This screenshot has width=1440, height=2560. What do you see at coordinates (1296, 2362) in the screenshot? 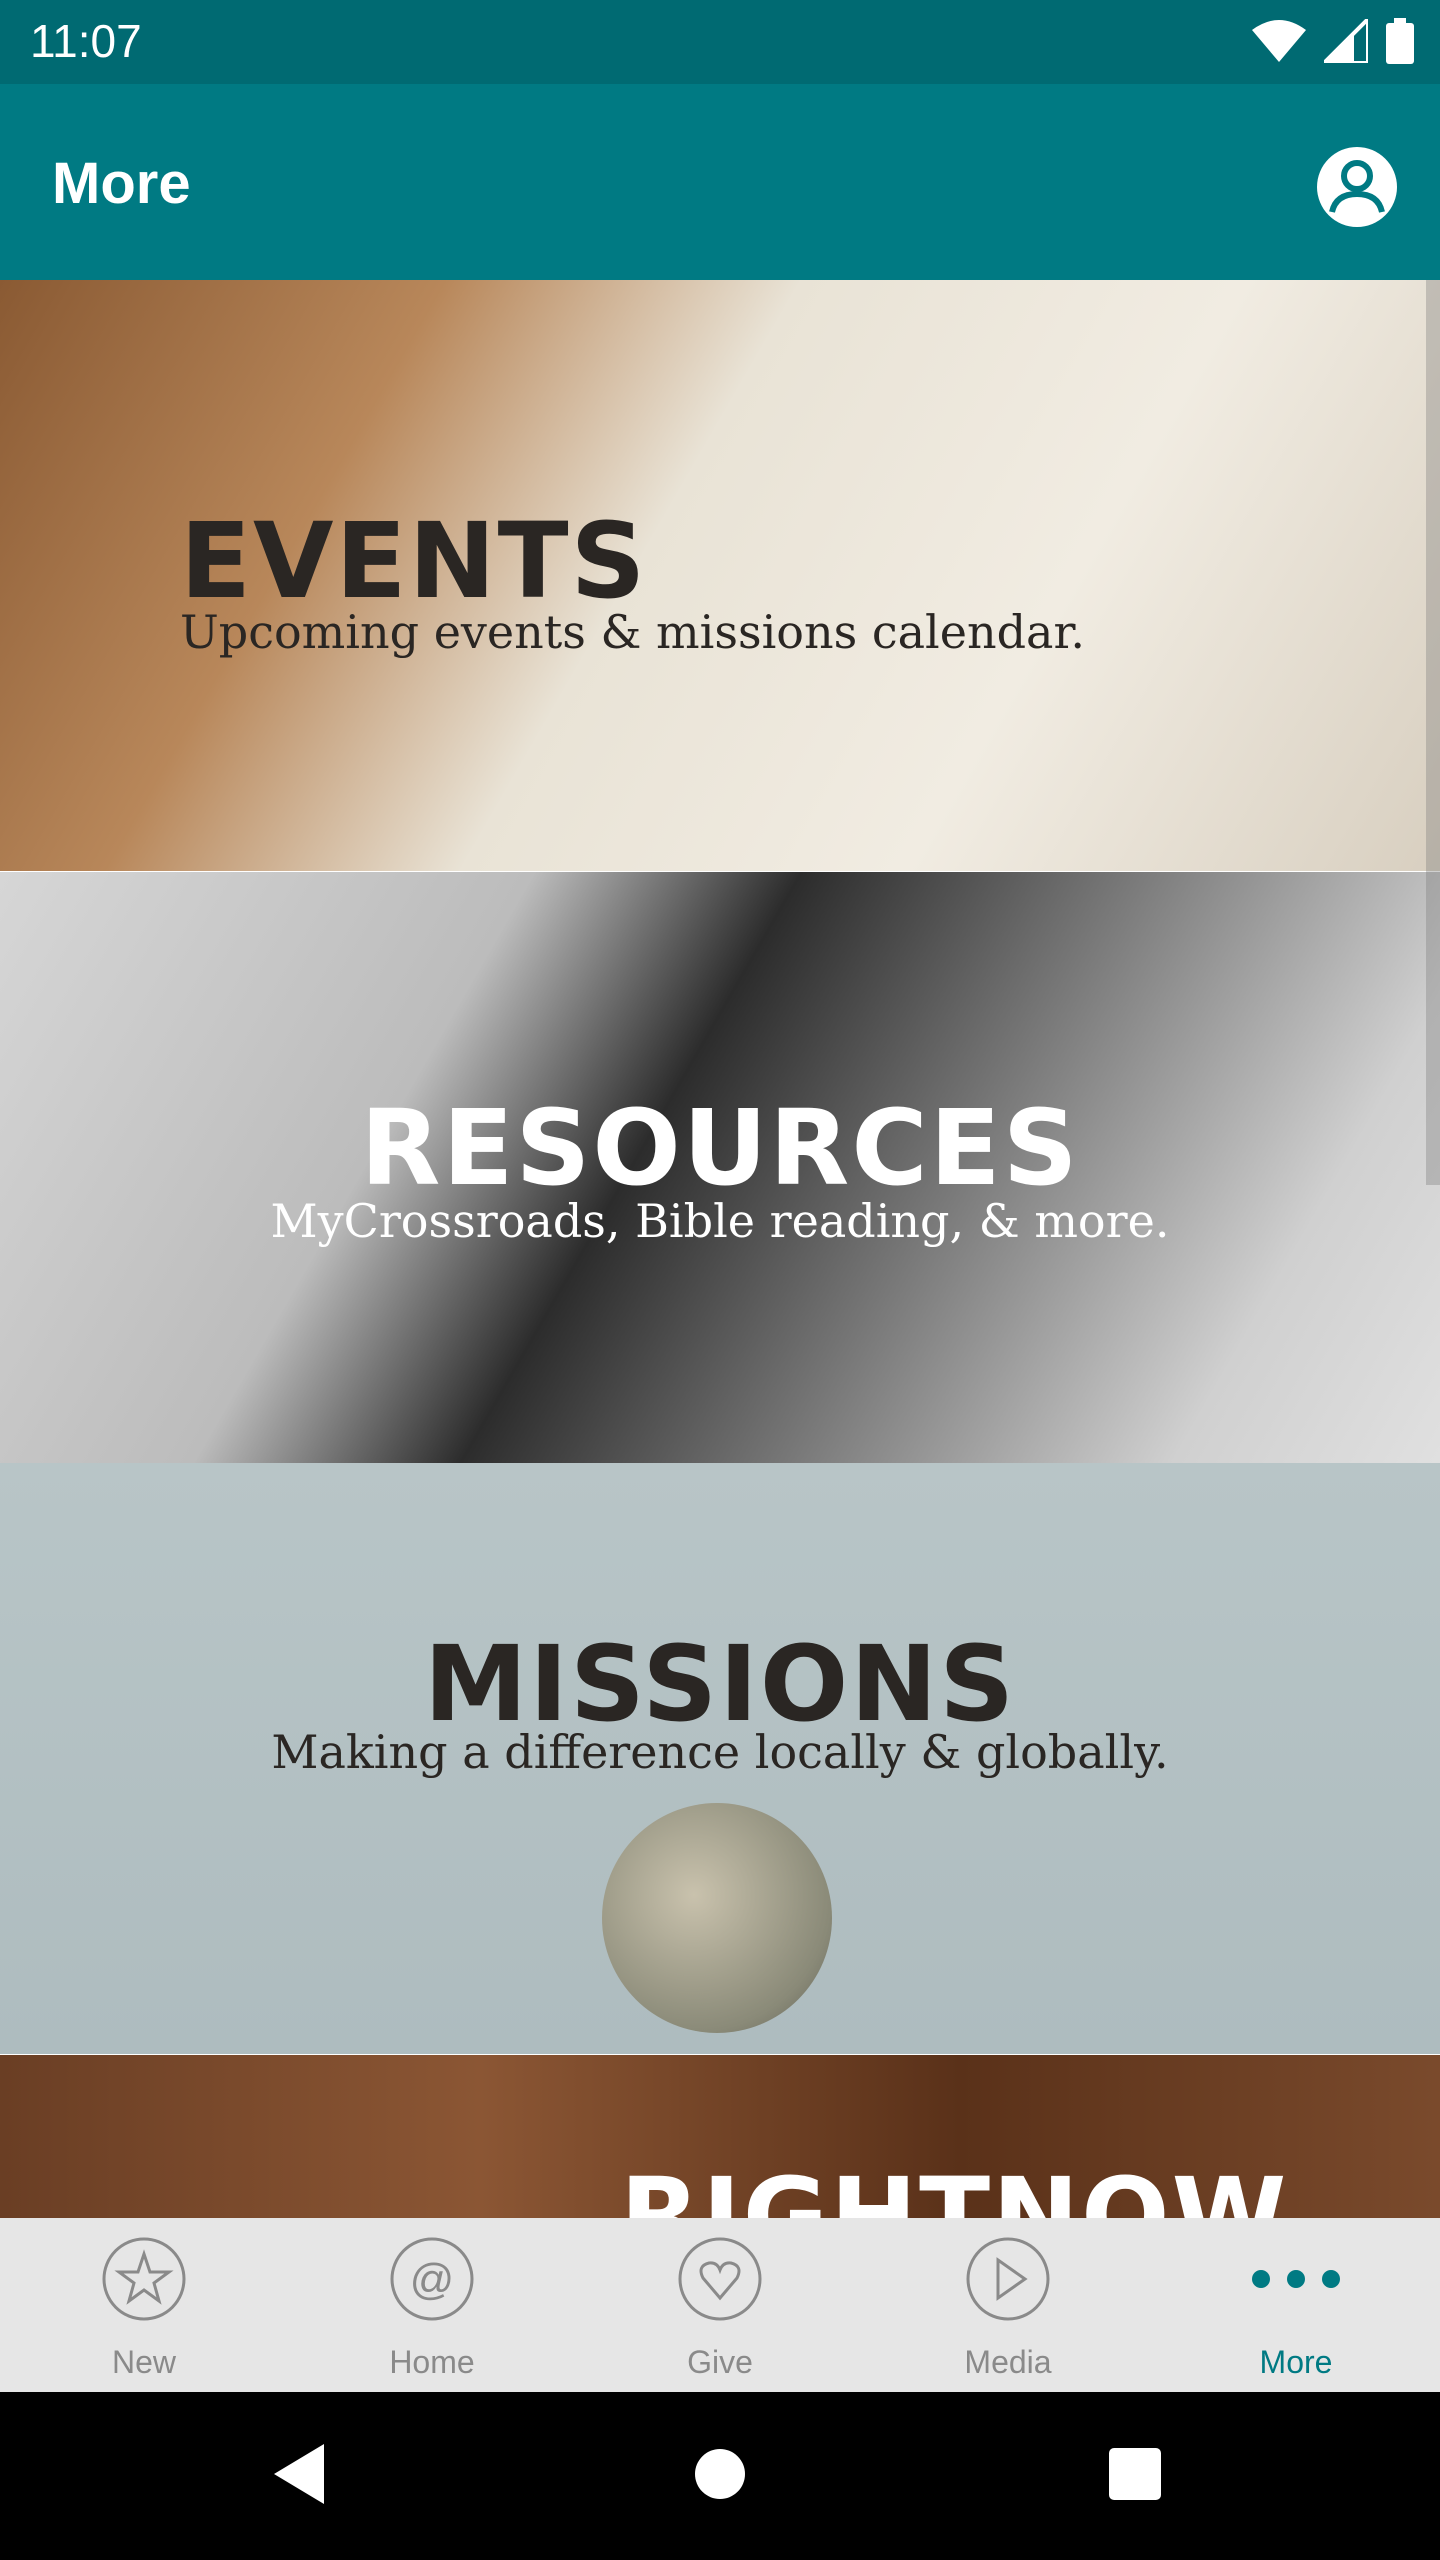
I see `nav-label: More` at bounding box center [1296, 2362].